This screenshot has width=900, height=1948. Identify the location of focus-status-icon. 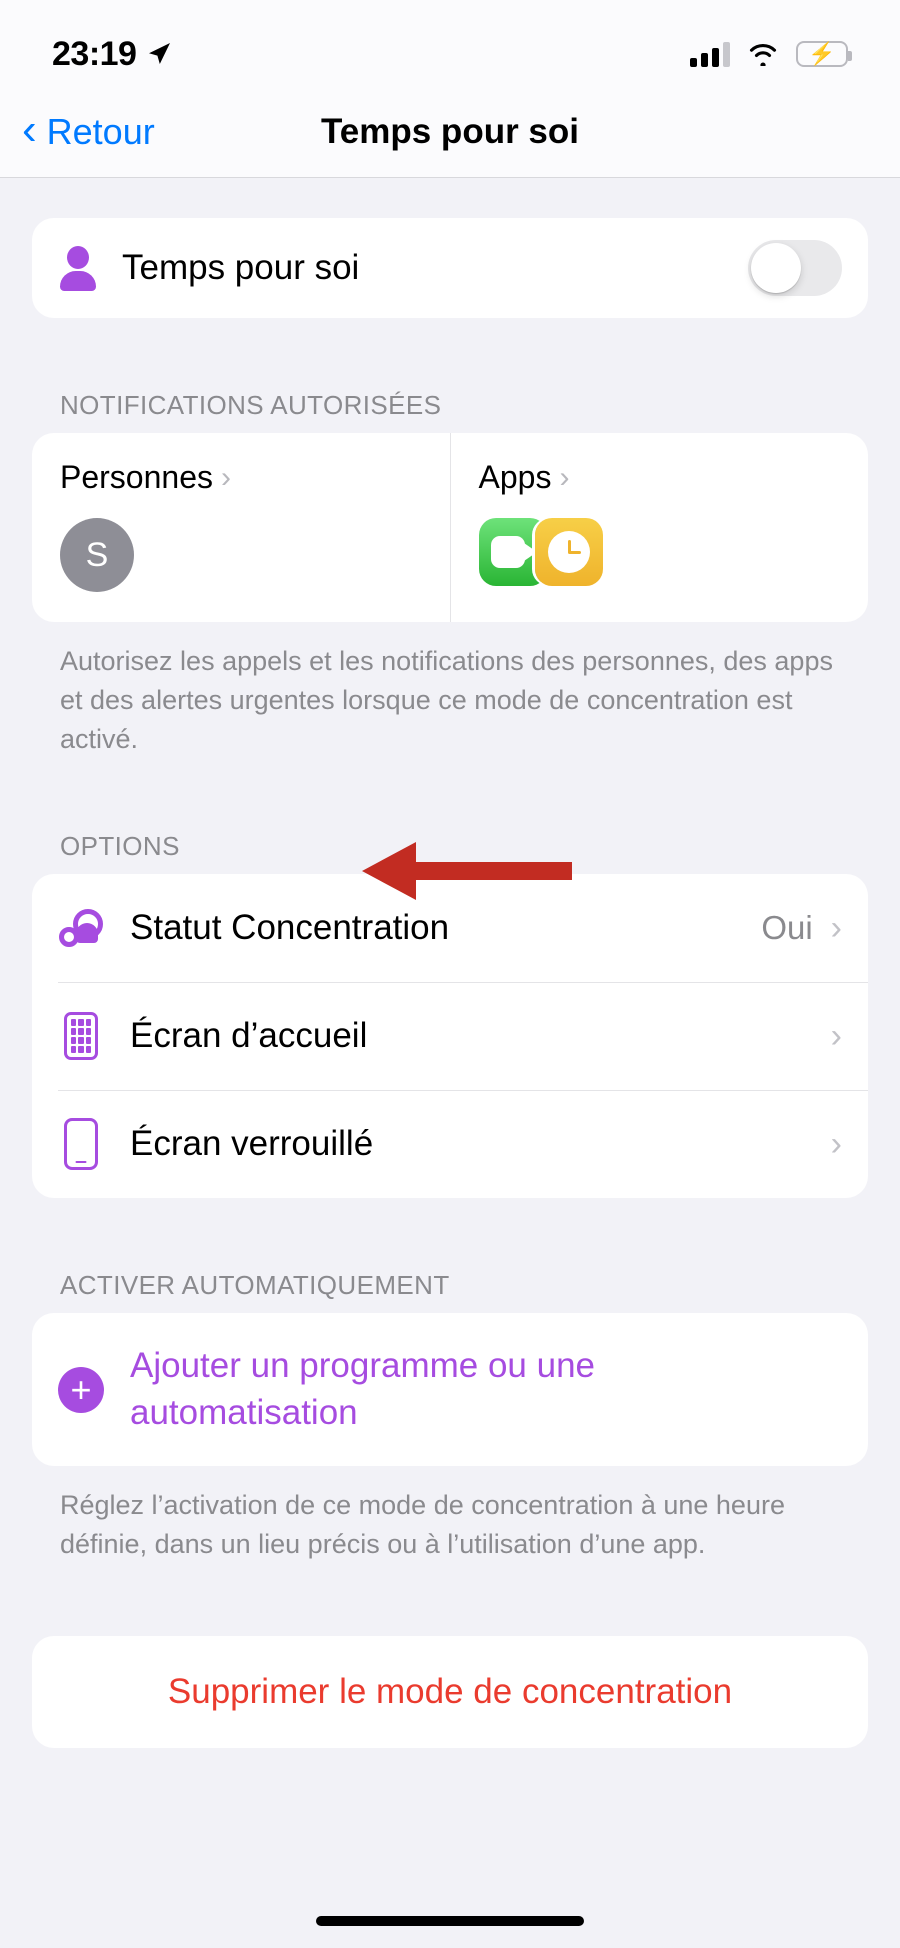
(81, 928).